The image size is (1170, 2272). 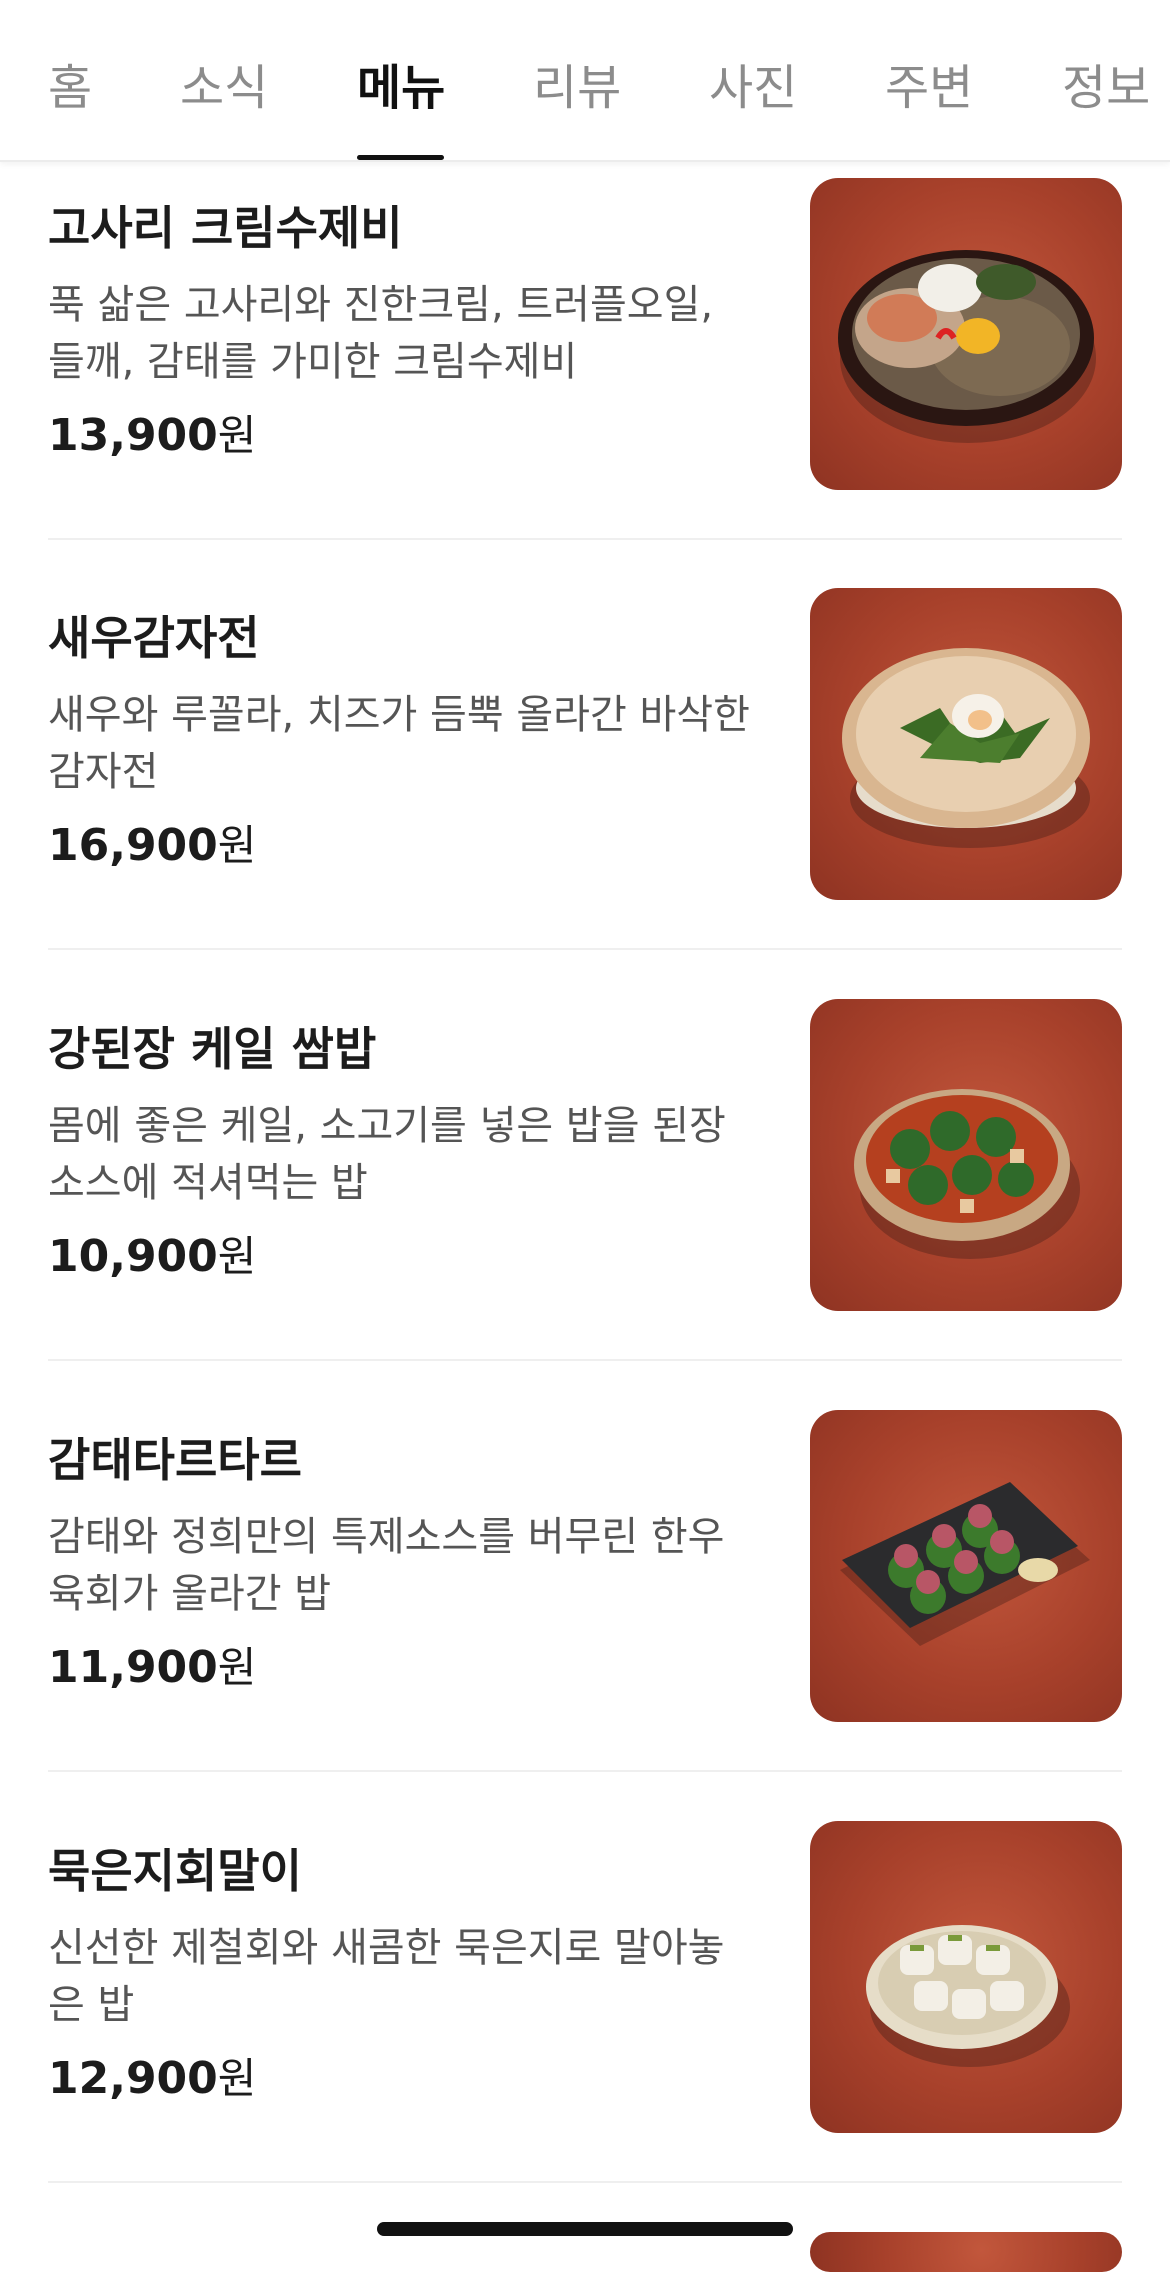 I want to click on tab-menu: 메뉴, so click(x=401, y=88).